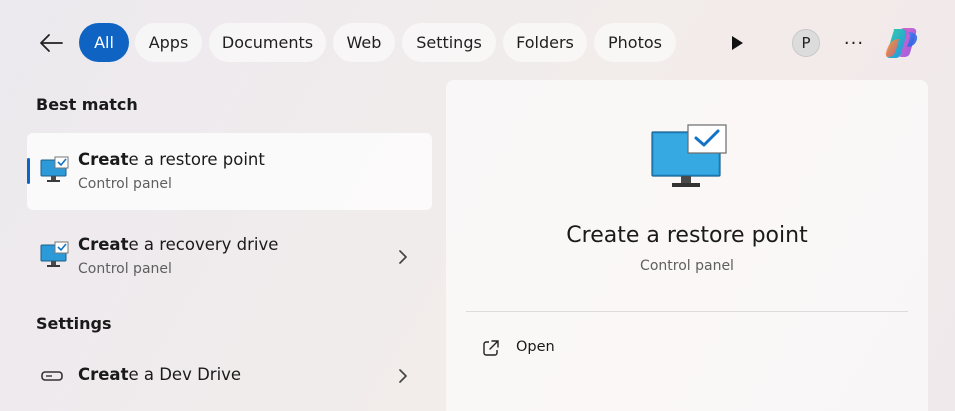  What do you see at coordinates (229, 256) in the screenshot?
I see `result-create-recovery-drive: Create a recovery drive Control panel` at bounding box center [229, 256].